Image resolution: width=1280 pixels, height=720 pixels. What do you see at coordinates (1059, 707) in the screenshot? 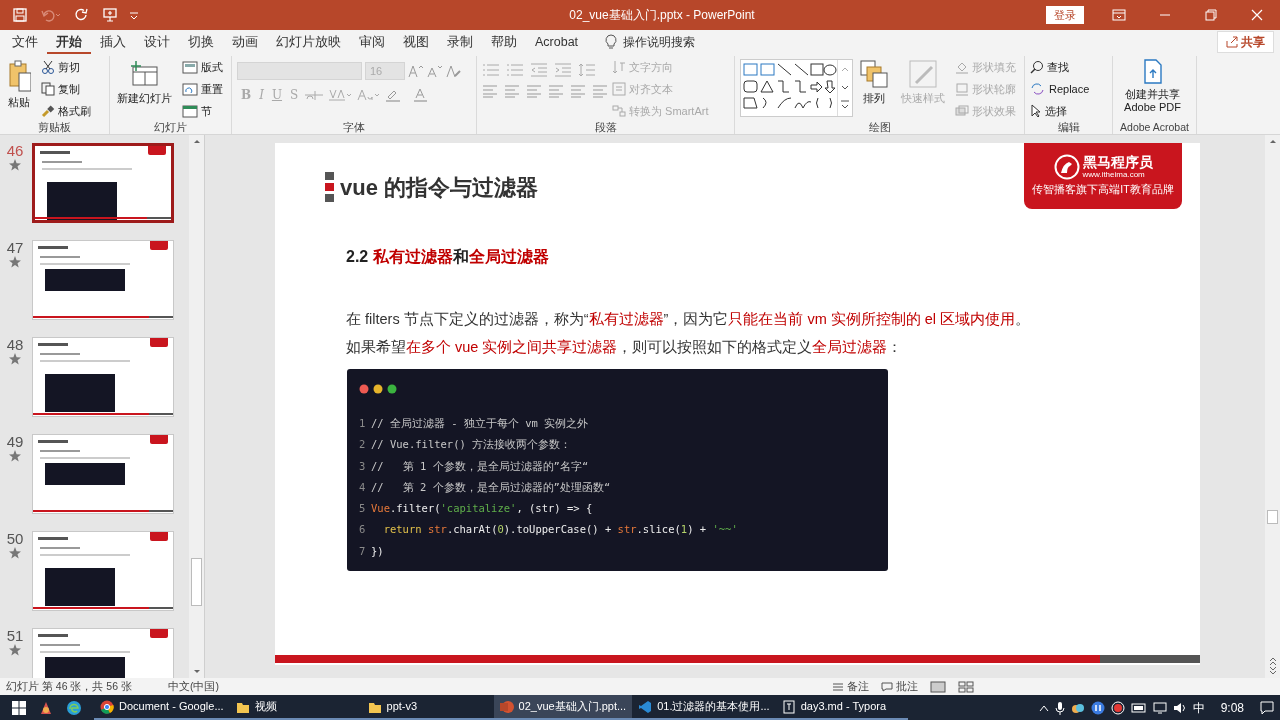
I see `microphone-icon` at bounding box center [1059, 707].